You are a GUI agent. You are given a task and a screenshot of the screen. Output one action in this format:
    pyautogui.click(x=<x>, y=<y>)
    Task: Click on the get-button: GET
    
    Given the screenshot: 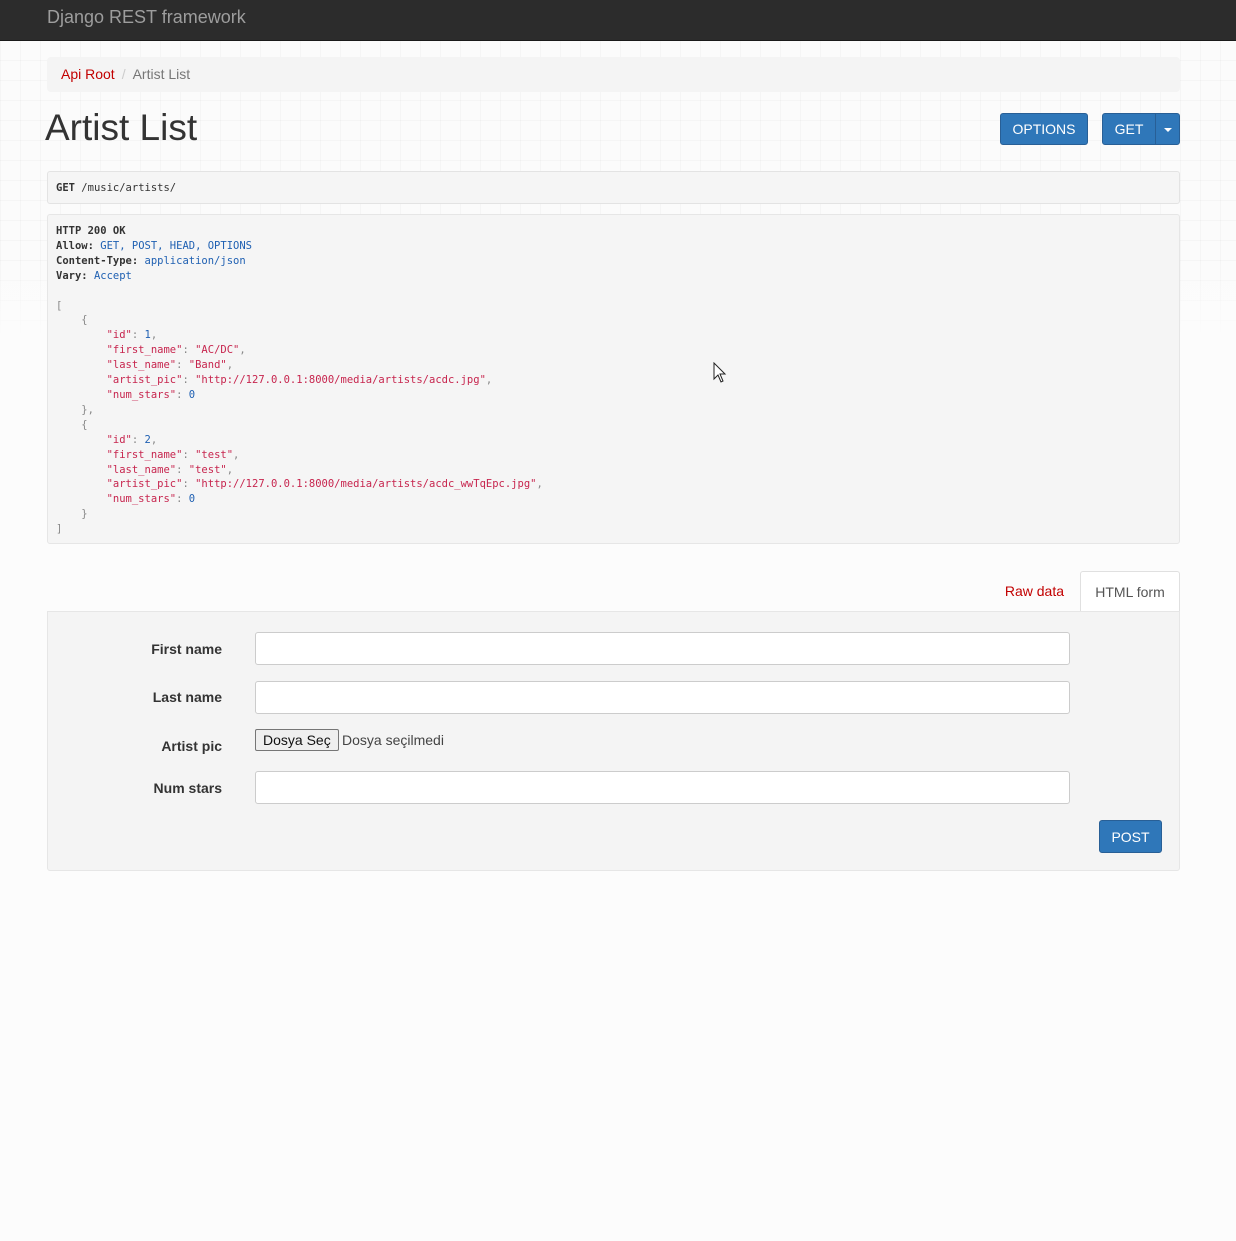 What is the action you would take?
    pyautogui.click(x=1129, y=129)
    